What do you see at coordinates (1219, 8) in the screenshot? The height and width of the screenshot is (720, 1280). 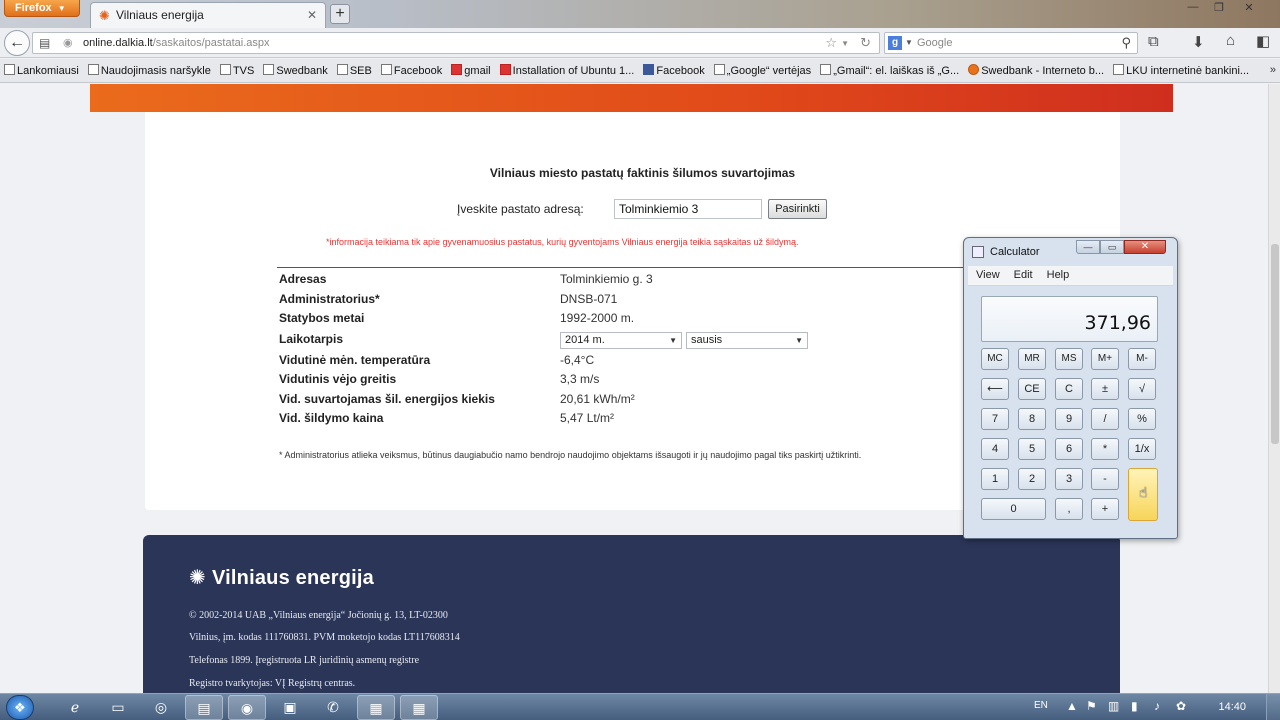 I see `maximize-window-button: ❐` at bounding box center [1219, 8].